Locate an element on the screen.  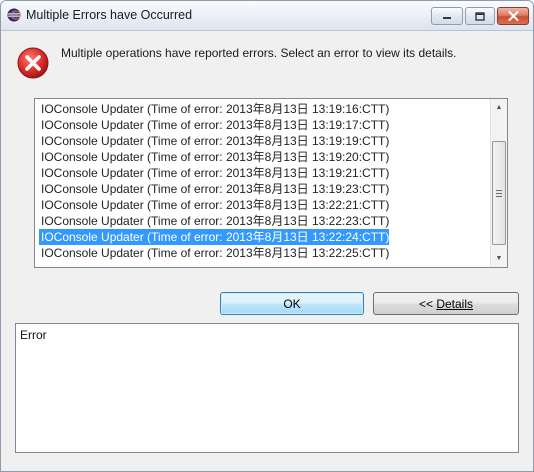
details-button: << Details is located at coordinates (446, 303).